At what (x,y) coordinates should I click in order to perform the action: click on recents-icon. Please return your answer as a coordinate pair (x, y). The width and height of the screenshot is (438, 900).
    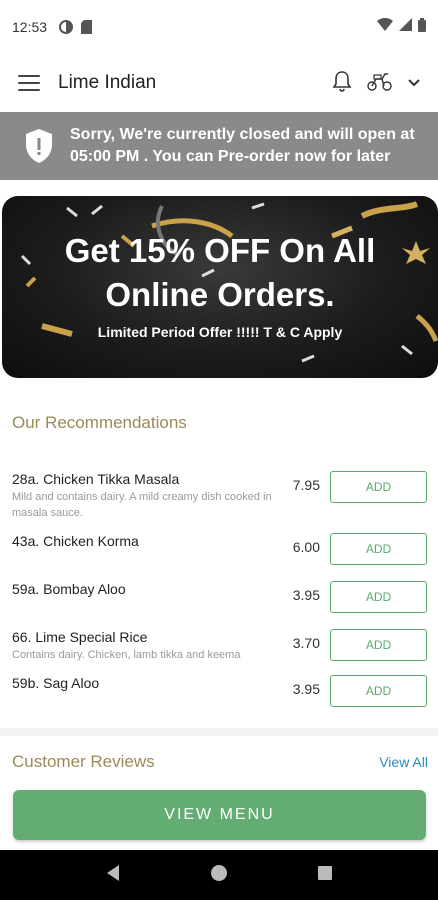
    Looking at the image, I should click on (325, 875).